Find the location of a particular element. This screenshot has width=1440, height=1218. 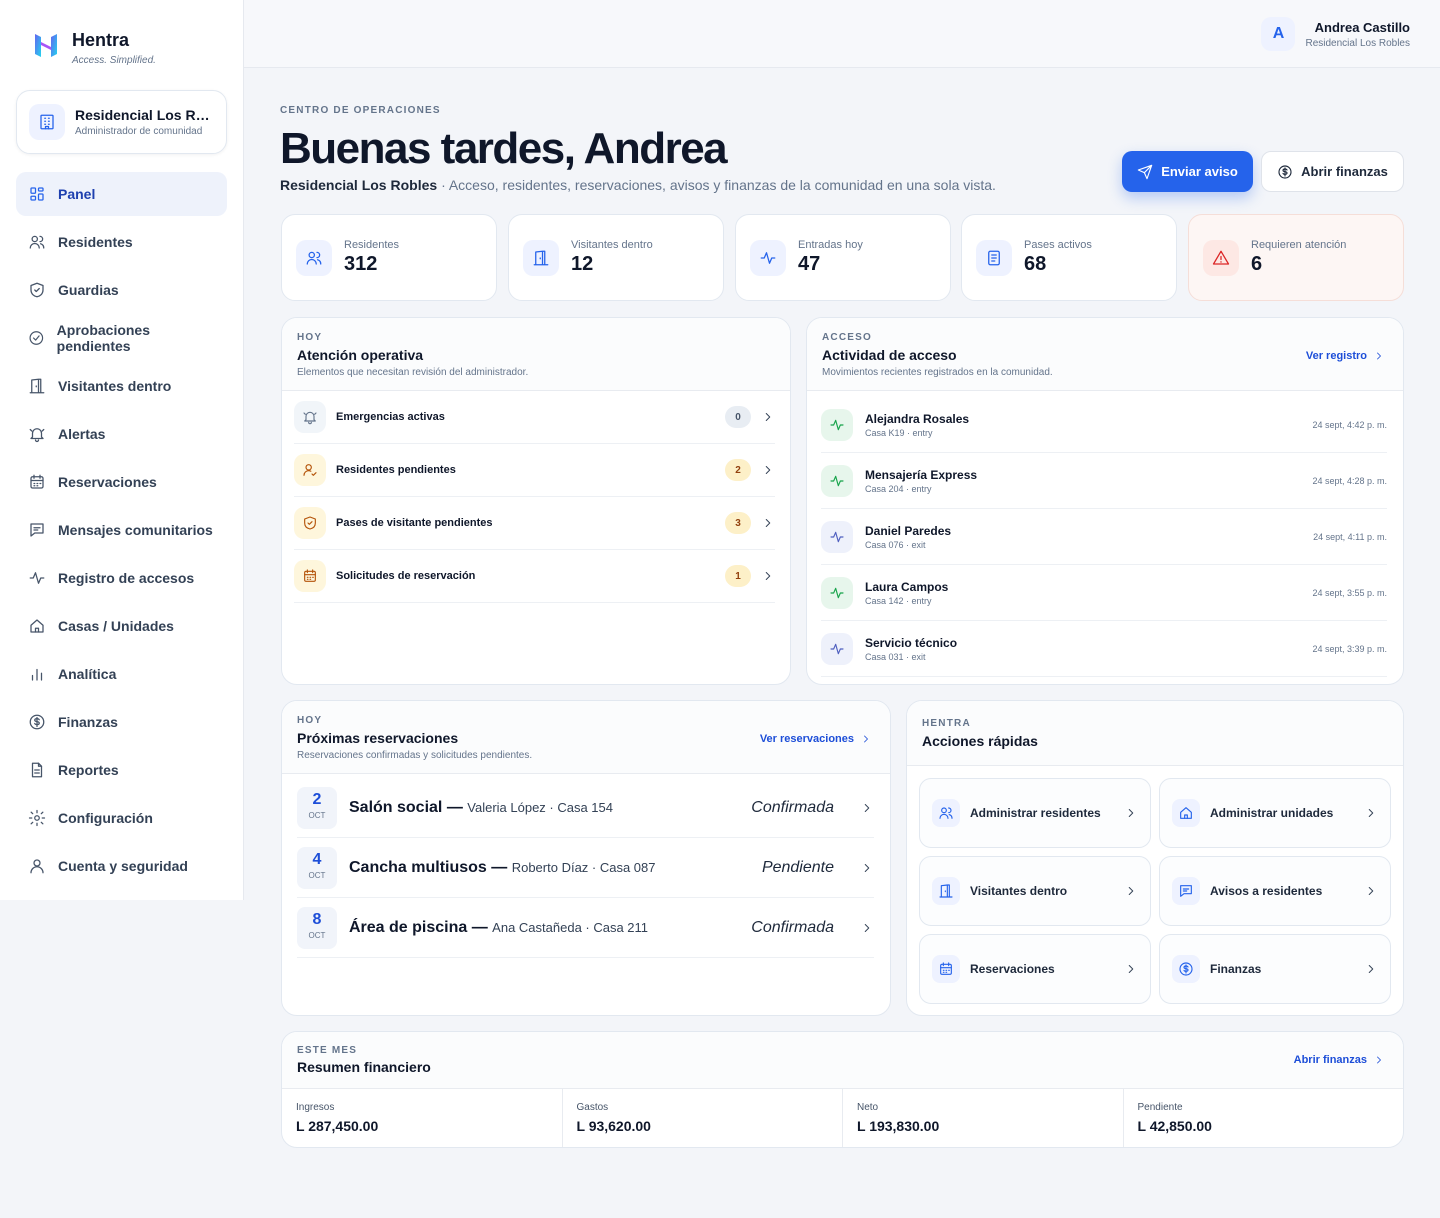

dollar-icon is located at coordinates (37, 722).